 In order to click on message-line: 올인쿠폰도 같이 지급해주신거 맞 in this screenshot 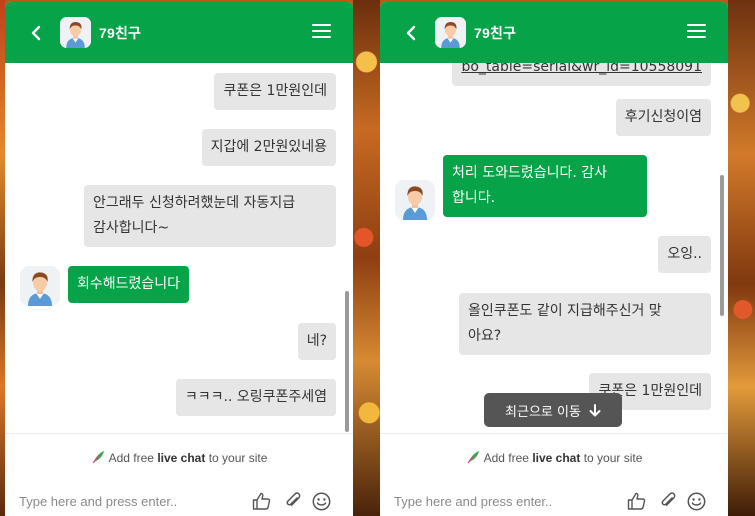, I will do `click(565, 311)`.